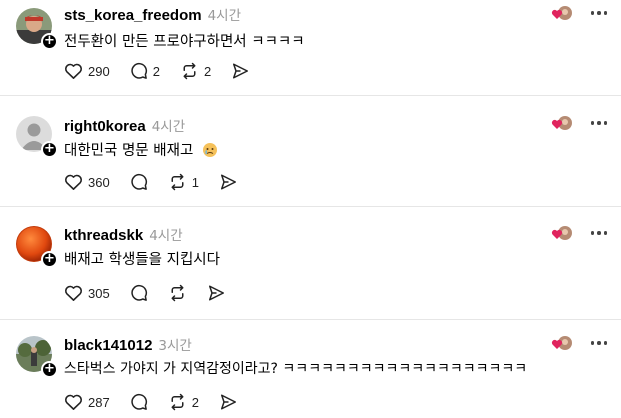 The height and width of the screenshot is (418, 621). What do you see at coordinates (99, 293) in the screenshot?
I see `like-count: 305` at bounding box center [99, 293].